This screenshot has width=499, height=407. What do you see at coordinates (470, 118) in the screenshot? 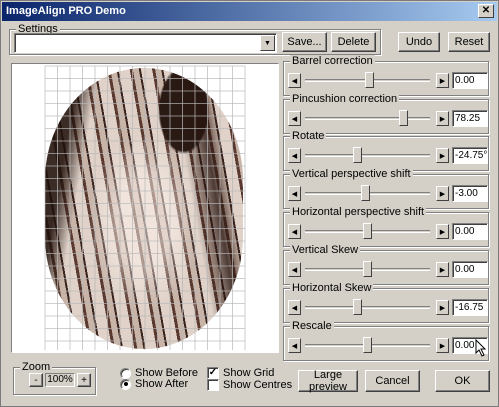
I see `slider-value-field: 78.25` at bounding box center [470, 118].